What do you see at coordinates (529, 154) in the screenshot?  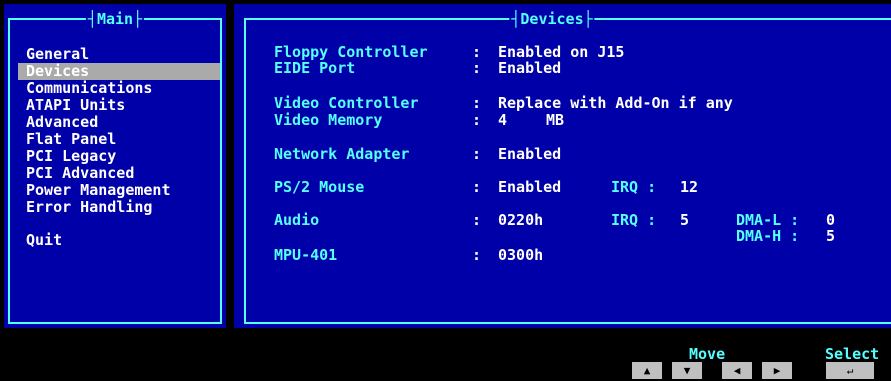 I see `network-adapter-value: Enabled` at bounding box center [529, 154].